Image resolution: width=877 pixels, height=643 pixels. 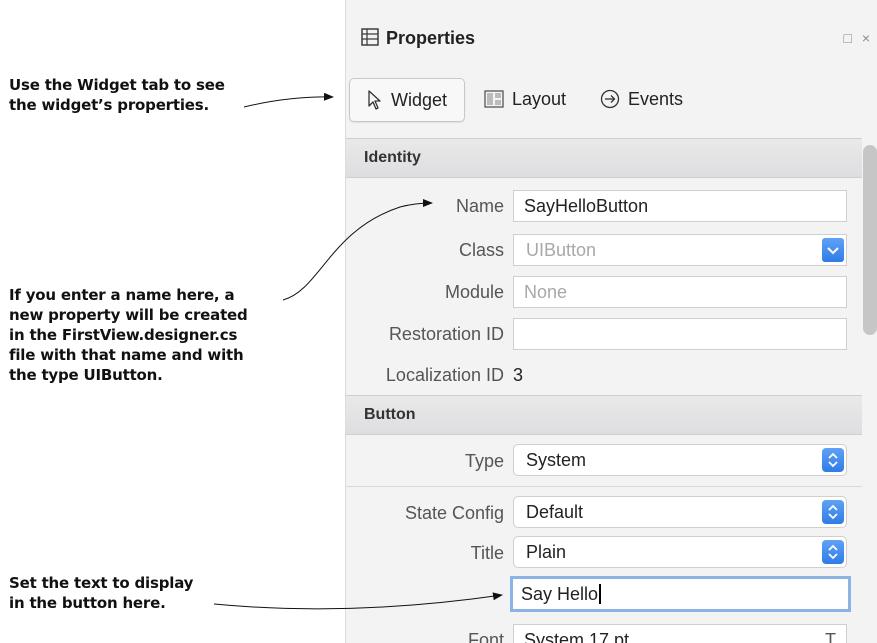 What do you see at coordinates (518, 375) in the screenshot?
I see `localization-id-value: 3` at bounding box center [518, 375].